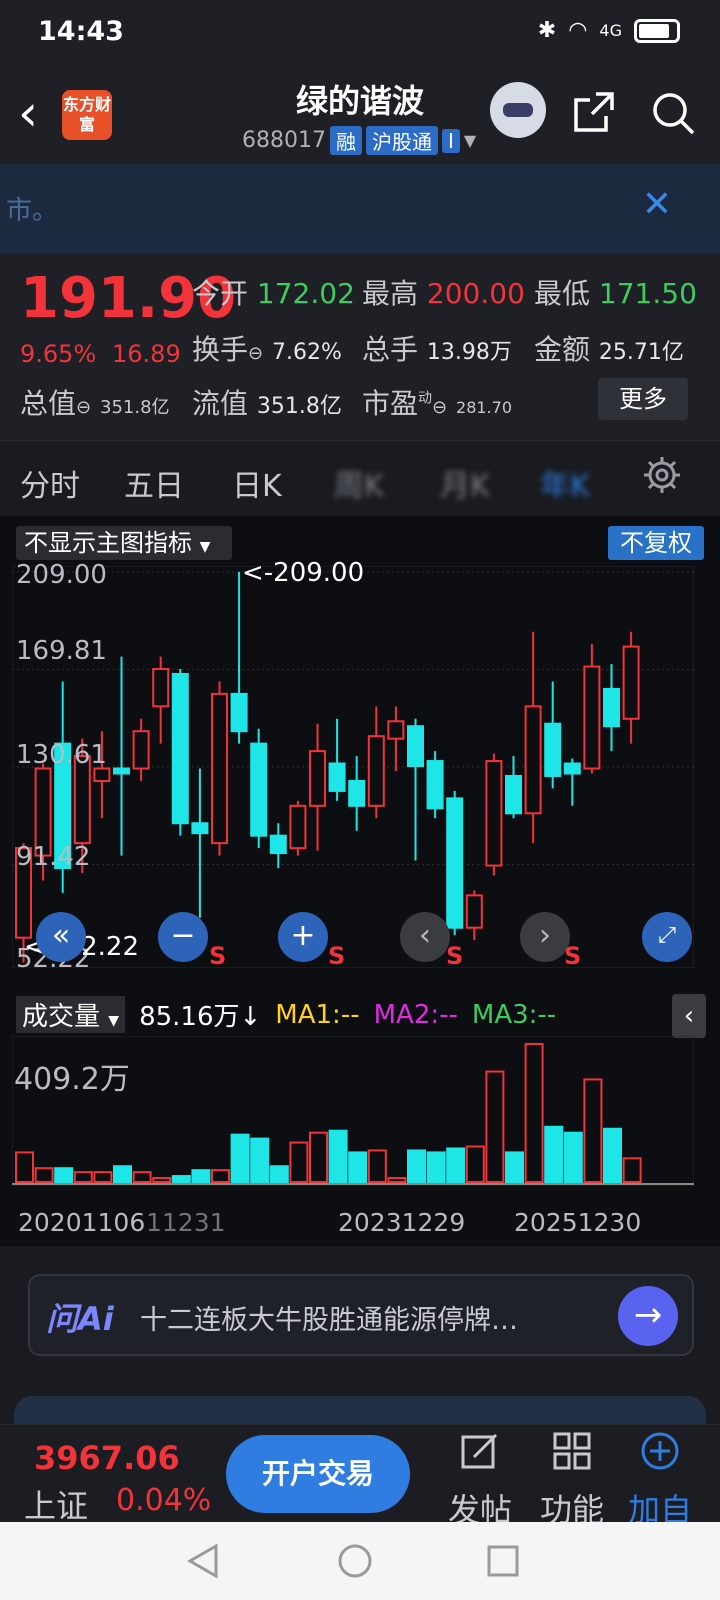 This screenshot has height=1600, width=720. What do you see at coordinates (61, 651) in the screenshot?
I see `y-axis-label: 169.81` at bounding box center [61, 651].